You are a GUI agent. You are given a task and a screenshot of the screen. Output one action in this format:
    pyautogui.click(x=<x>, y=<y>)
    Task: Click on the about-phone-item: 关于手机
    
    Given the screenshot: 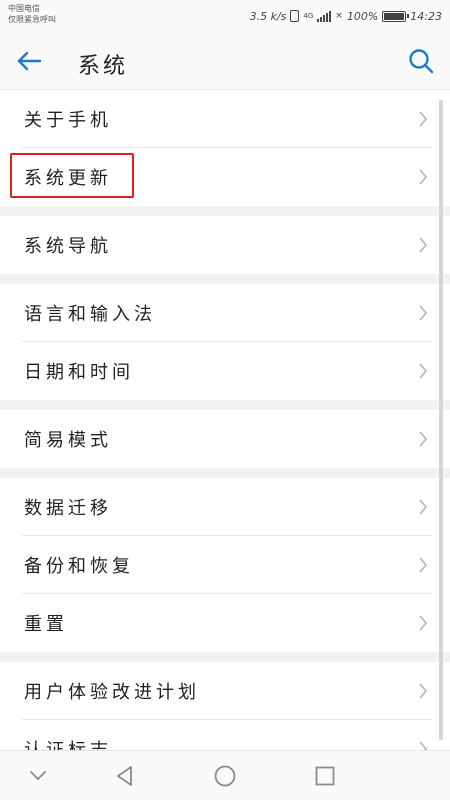 What is the action you would take?
    pyautogui.click(x=225, y=119)
    